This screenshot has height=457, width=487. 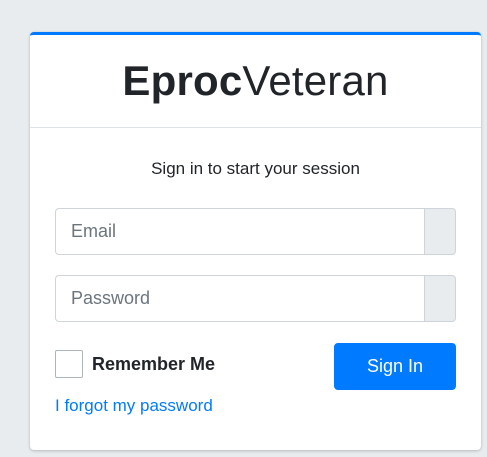 What do you see at coordinates (239, 231) in the screenshot?
I see `email-field` at bounding box center [239, 231].